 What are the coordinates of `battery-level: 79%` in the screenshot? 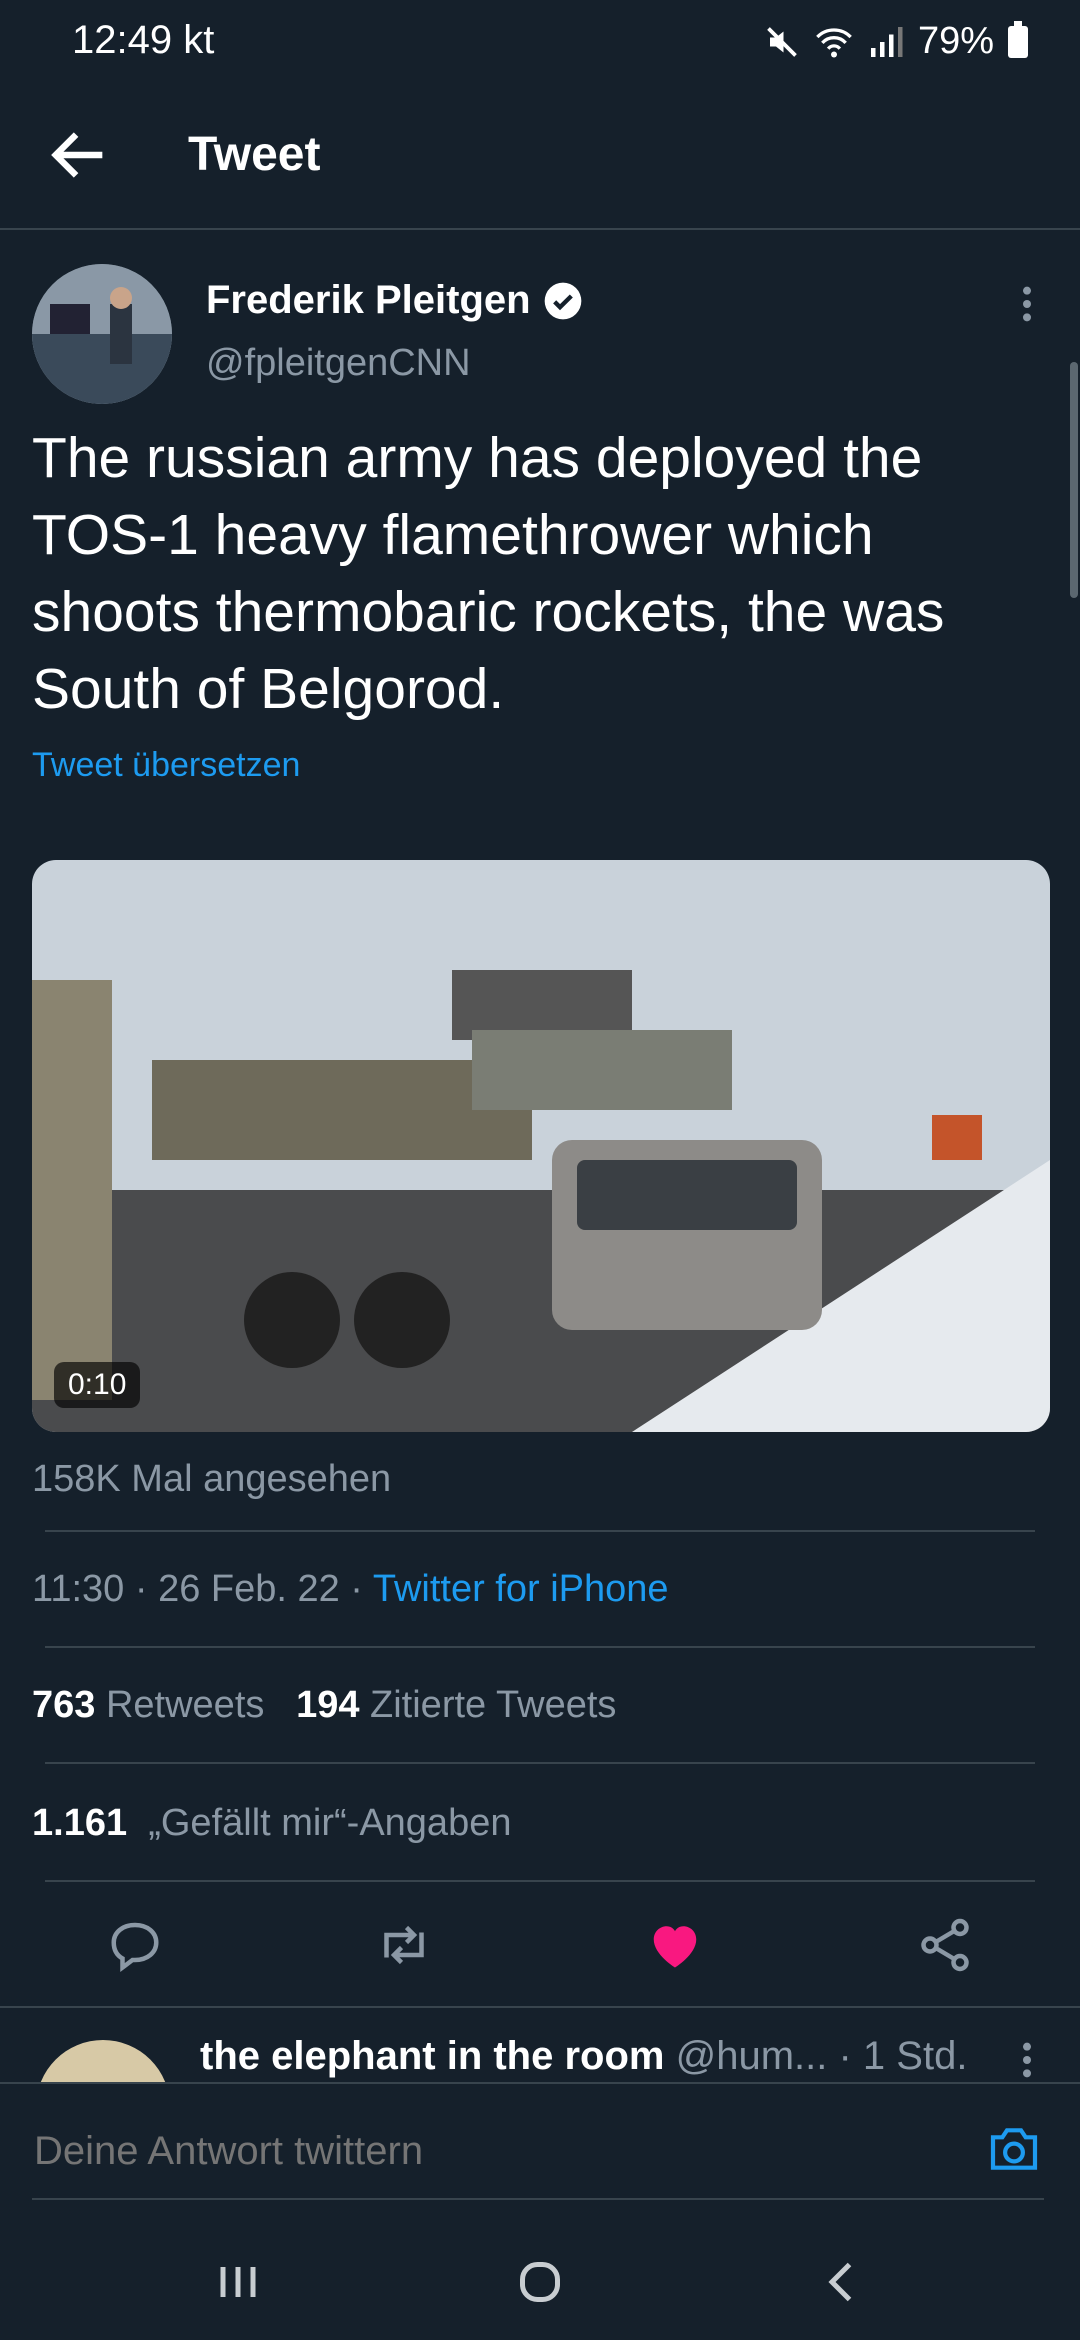 It's located at (955, 41).